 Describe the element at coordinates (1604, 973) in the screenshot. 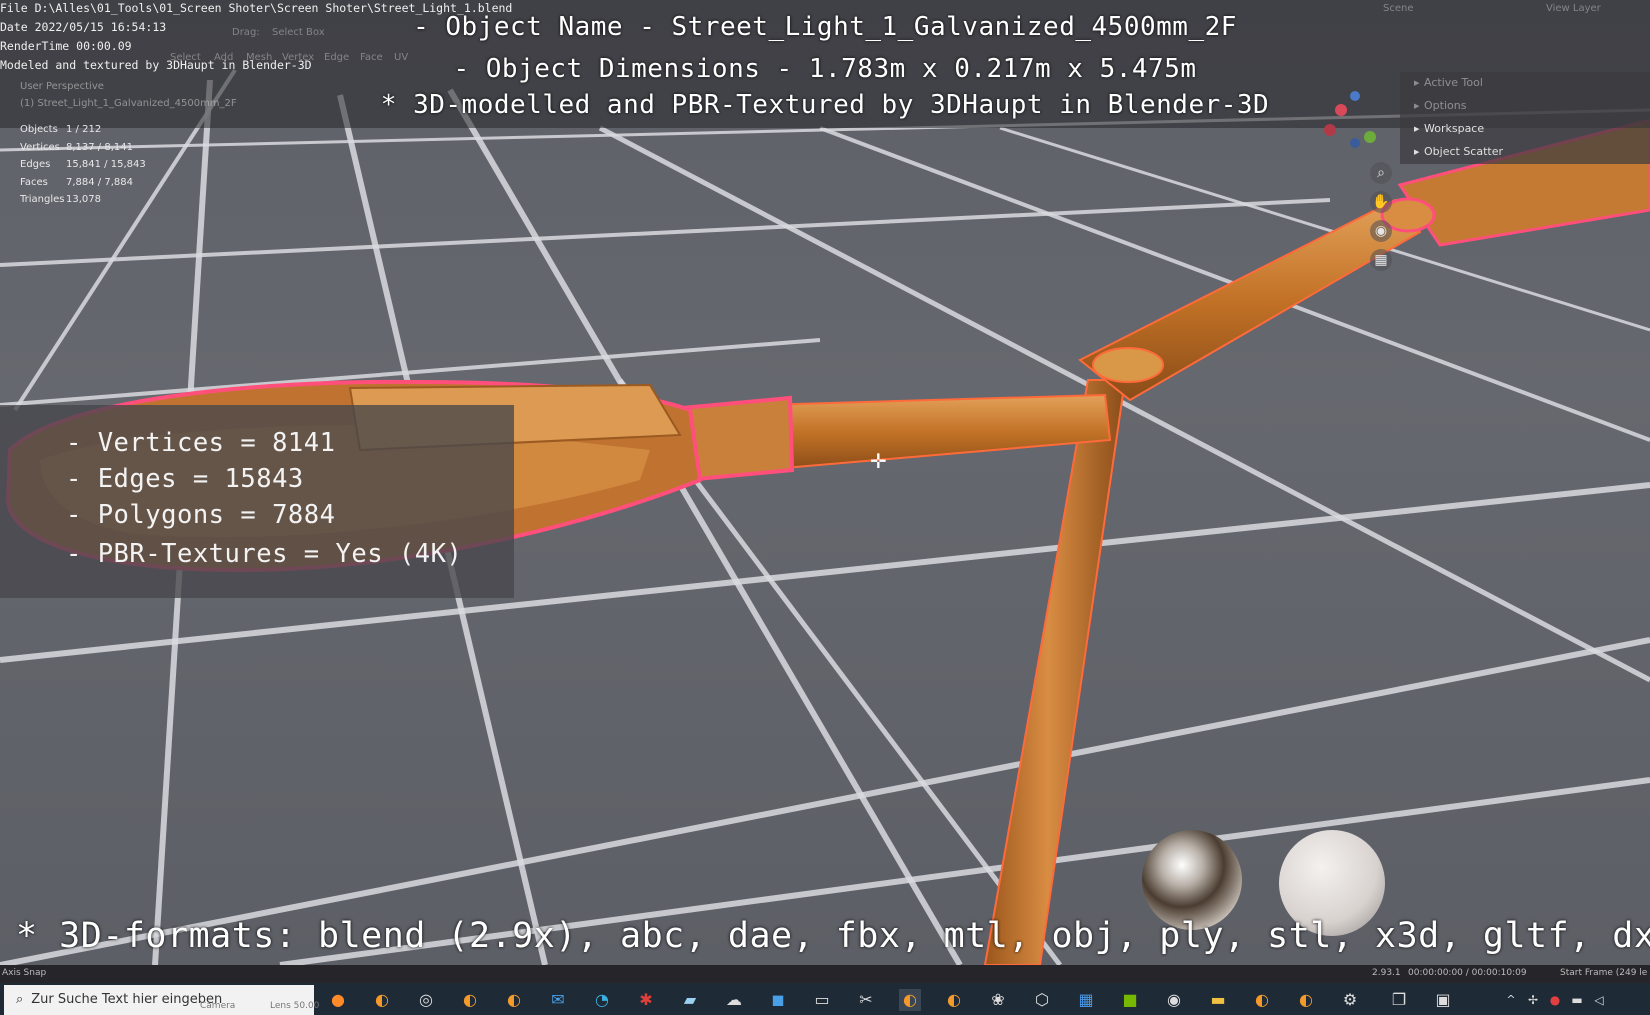

I see `status-start-frame: Start Frame (249 le` at that location.